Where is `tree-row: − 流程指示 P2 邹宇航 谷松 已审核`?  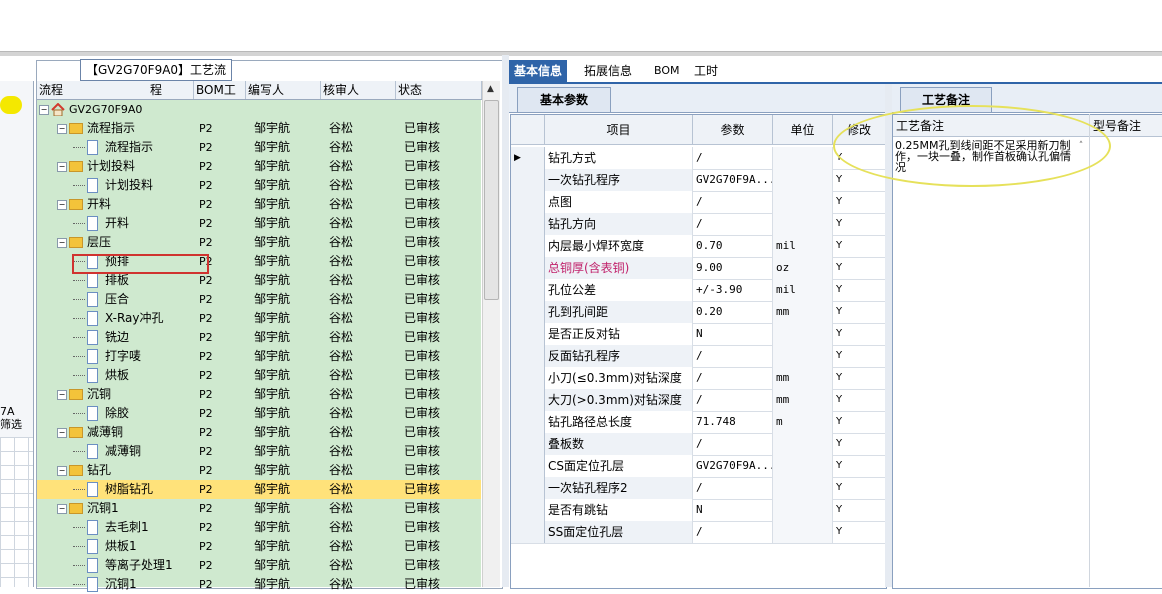 tree-row: − 流程指示 P2 邹宇航 谷松 已审核 is located at coordinates (259, 128).